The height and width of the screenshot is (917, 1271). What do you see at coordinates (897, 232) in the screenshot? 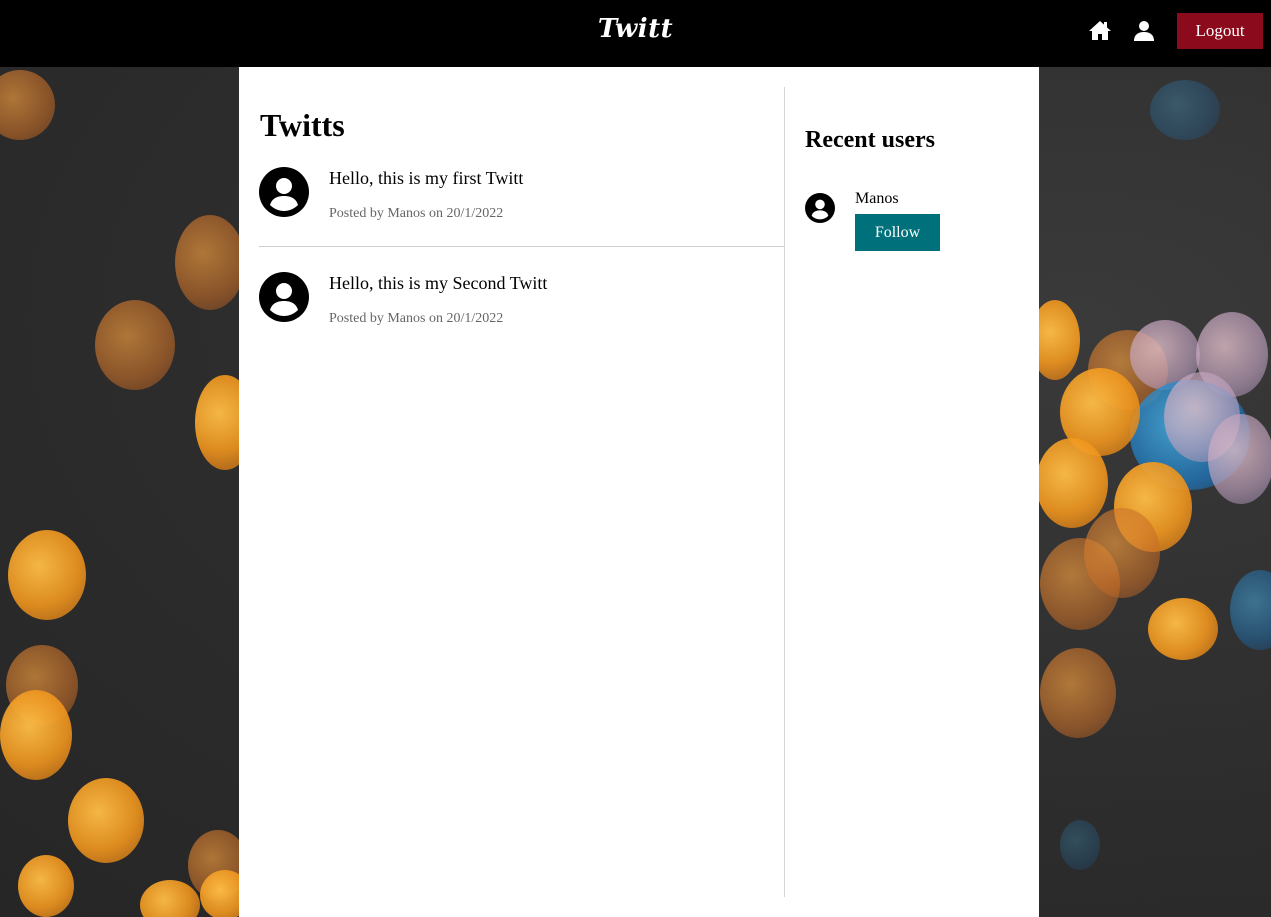
I see `follow-button: Follow` at bounding box center [897, 232].